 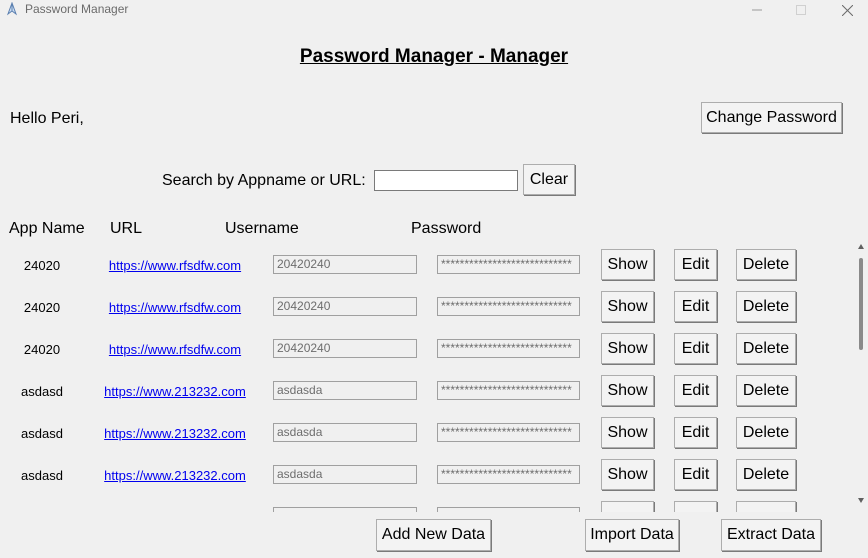 I want to click on edit-button, so click(x=695, y=506).